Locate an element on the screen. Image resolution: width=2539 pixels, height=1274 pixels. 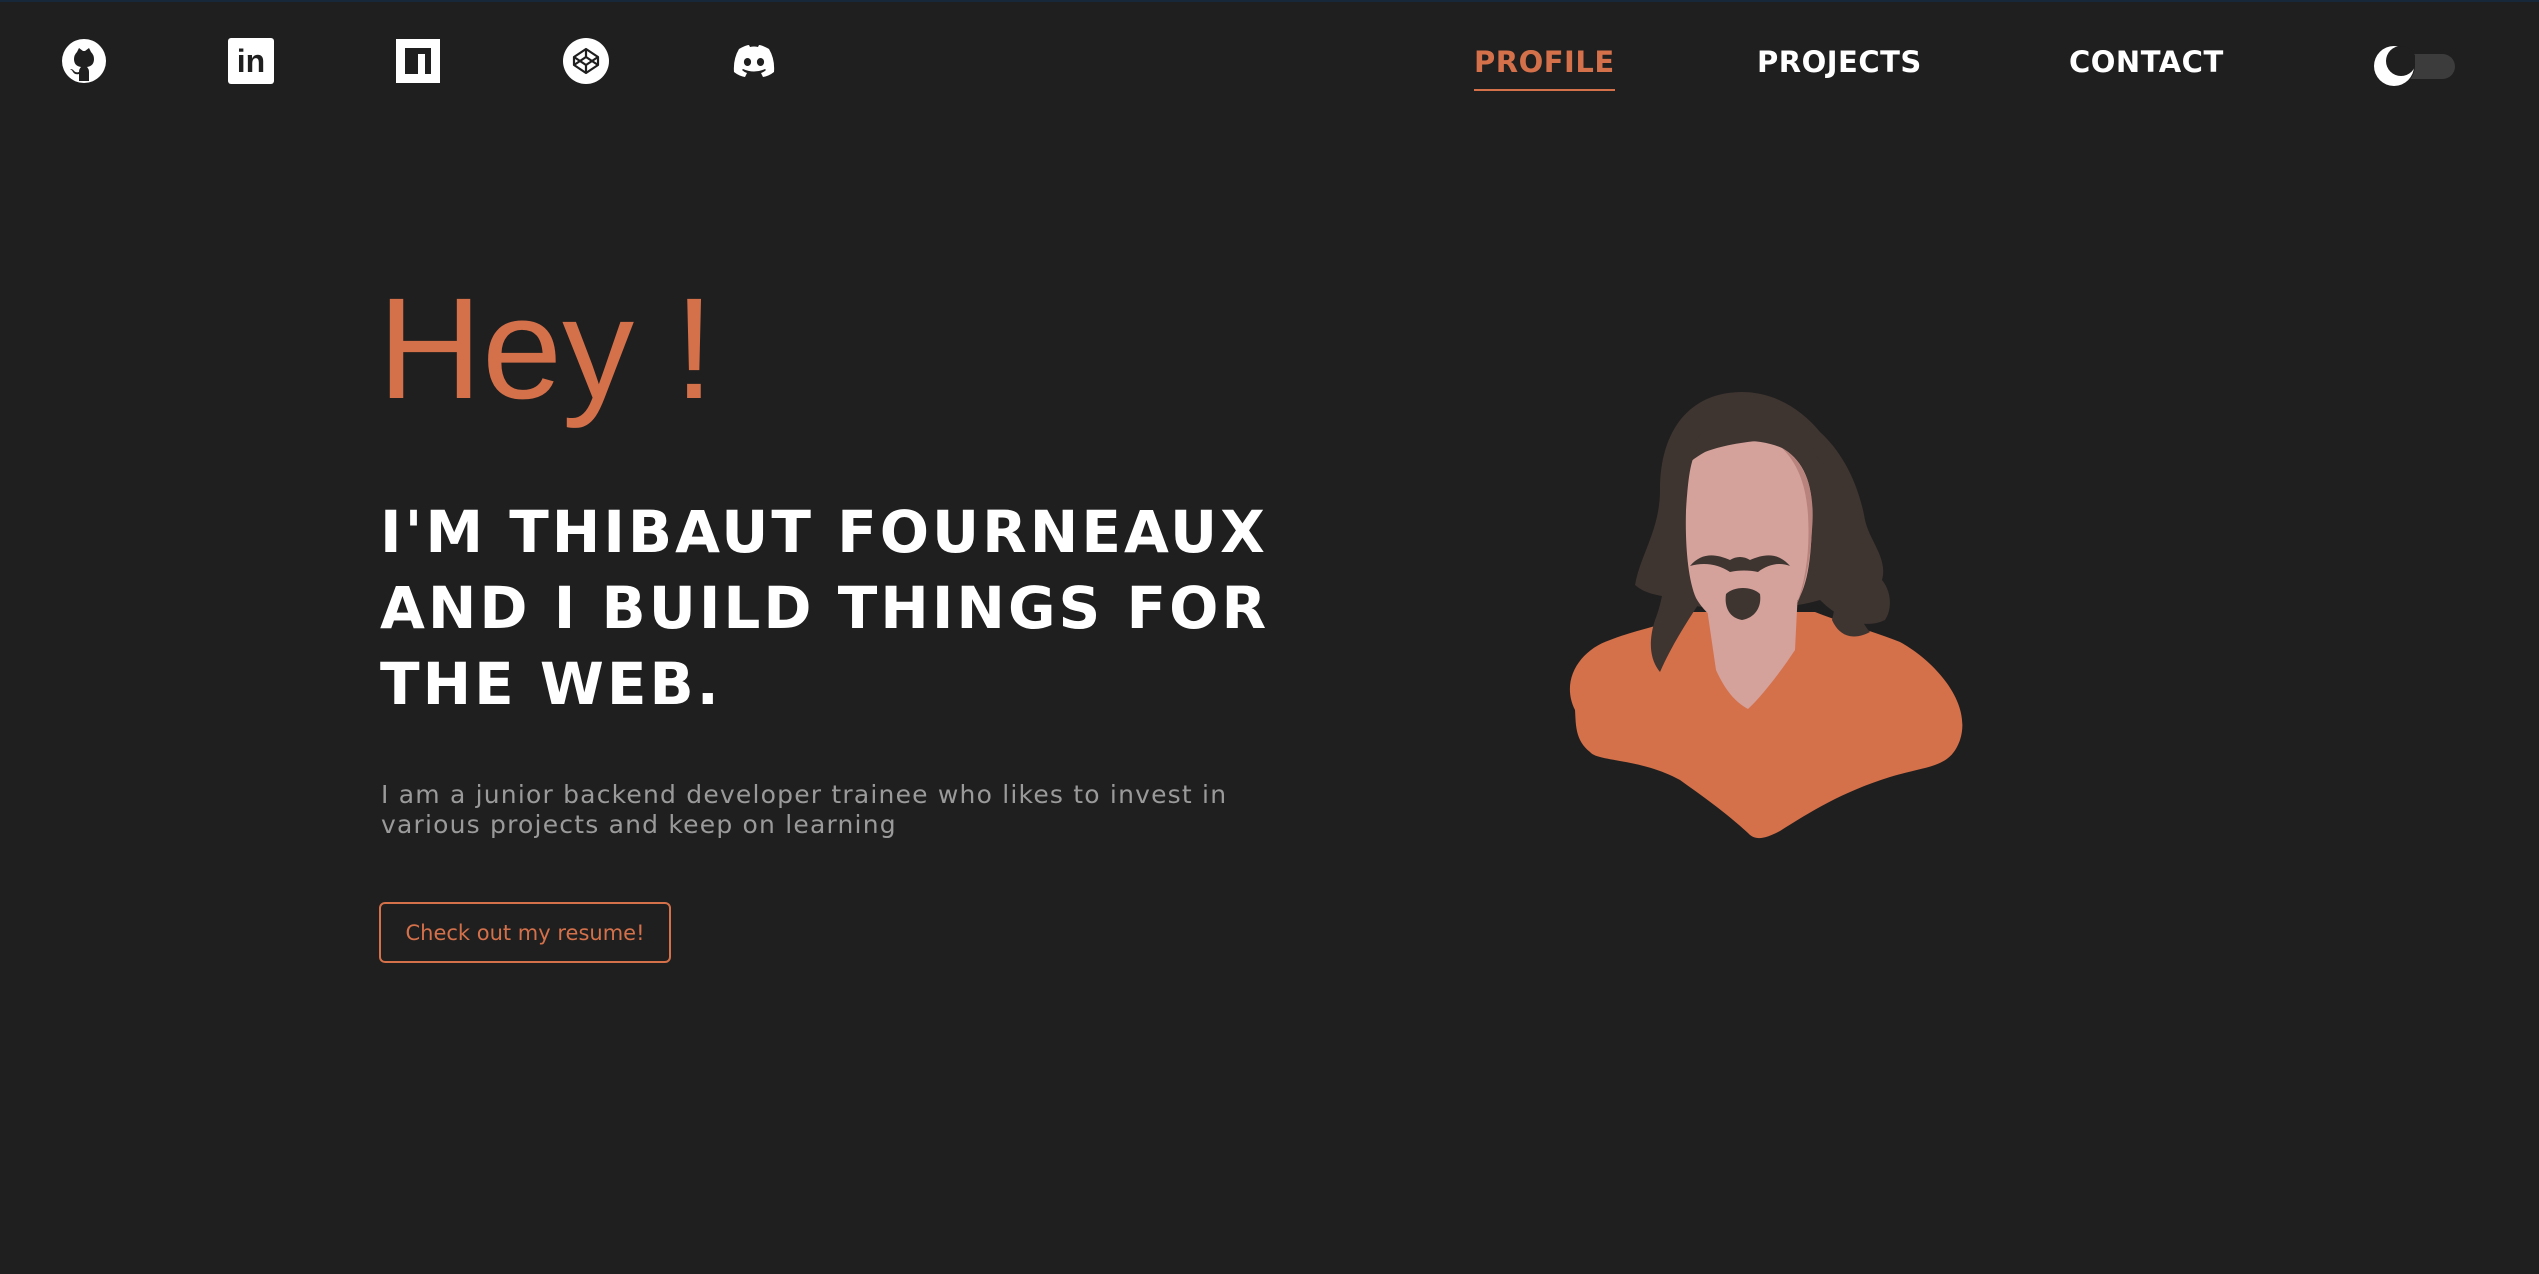
theme-toggle is located at coordinates (2414, 66).